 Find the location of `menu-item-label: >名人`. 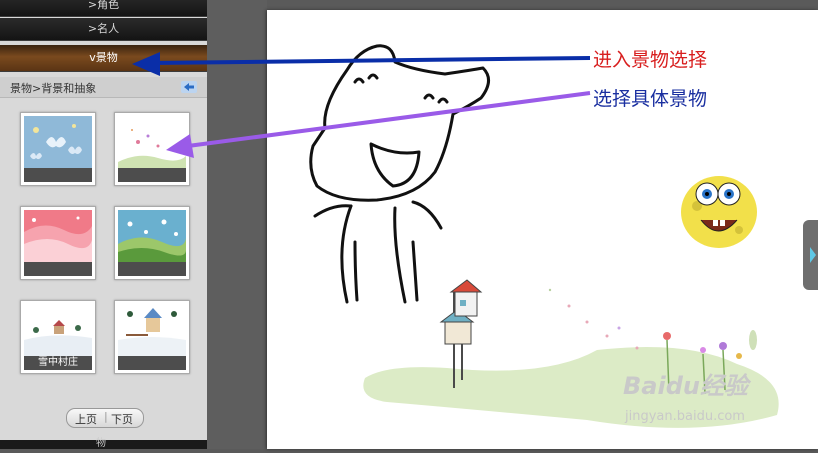

menu-item-label: >名人 is located at coordinates (103, 28).